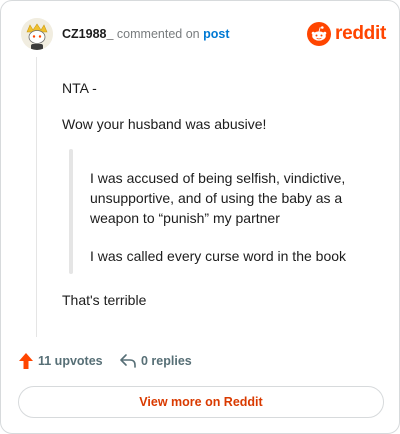 The width and height of the screenshot is (400, 434). Describe the element at coordinates (26, 361) in the screenshot. I see `upvote-arrow-icon` at that location.